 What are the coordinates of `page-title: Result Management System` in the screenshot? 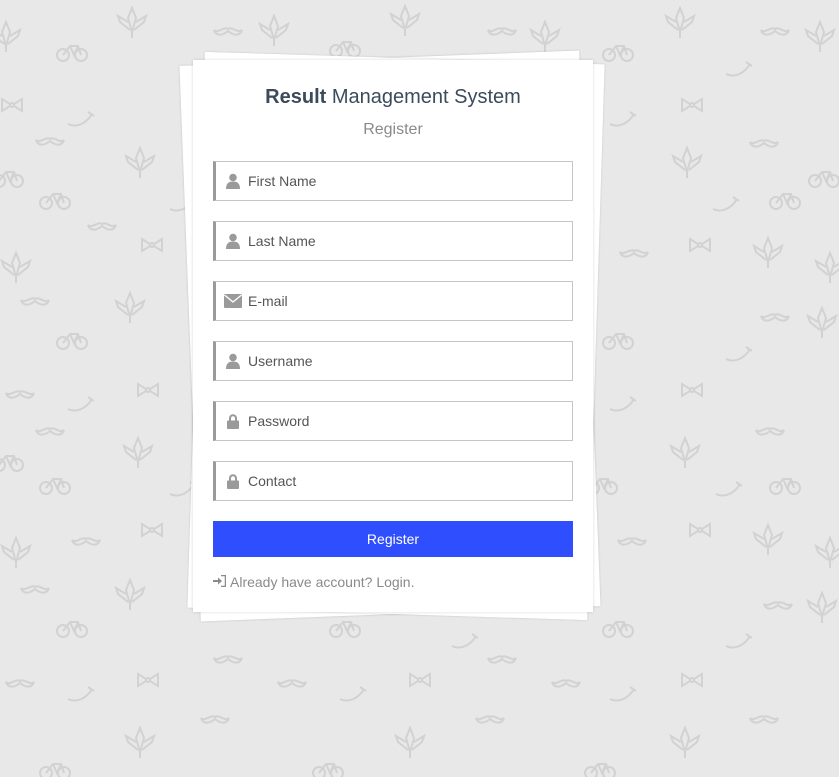 It's located at (393, 97).